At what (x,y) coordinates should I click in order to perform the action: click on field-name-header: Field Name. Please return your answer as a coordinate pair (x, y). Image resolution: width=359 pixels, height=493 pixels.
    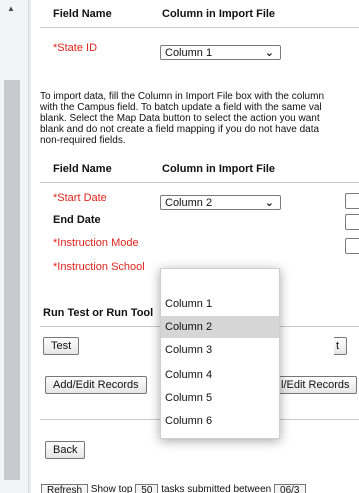
    Looking at the image, I should click on (82, 14).